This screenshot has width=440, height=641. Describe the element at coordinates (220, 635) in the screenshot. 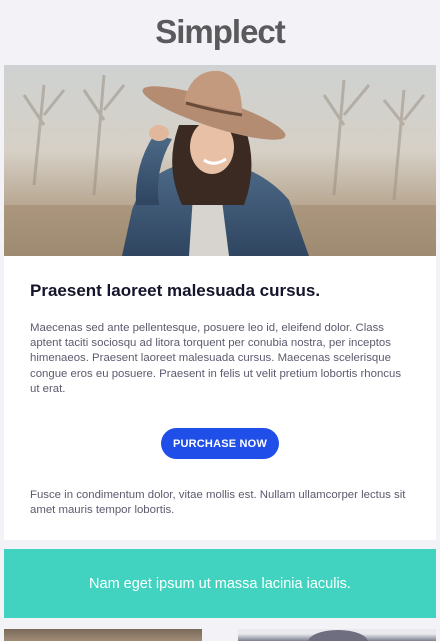

I see `thumbnail-row` at that location.